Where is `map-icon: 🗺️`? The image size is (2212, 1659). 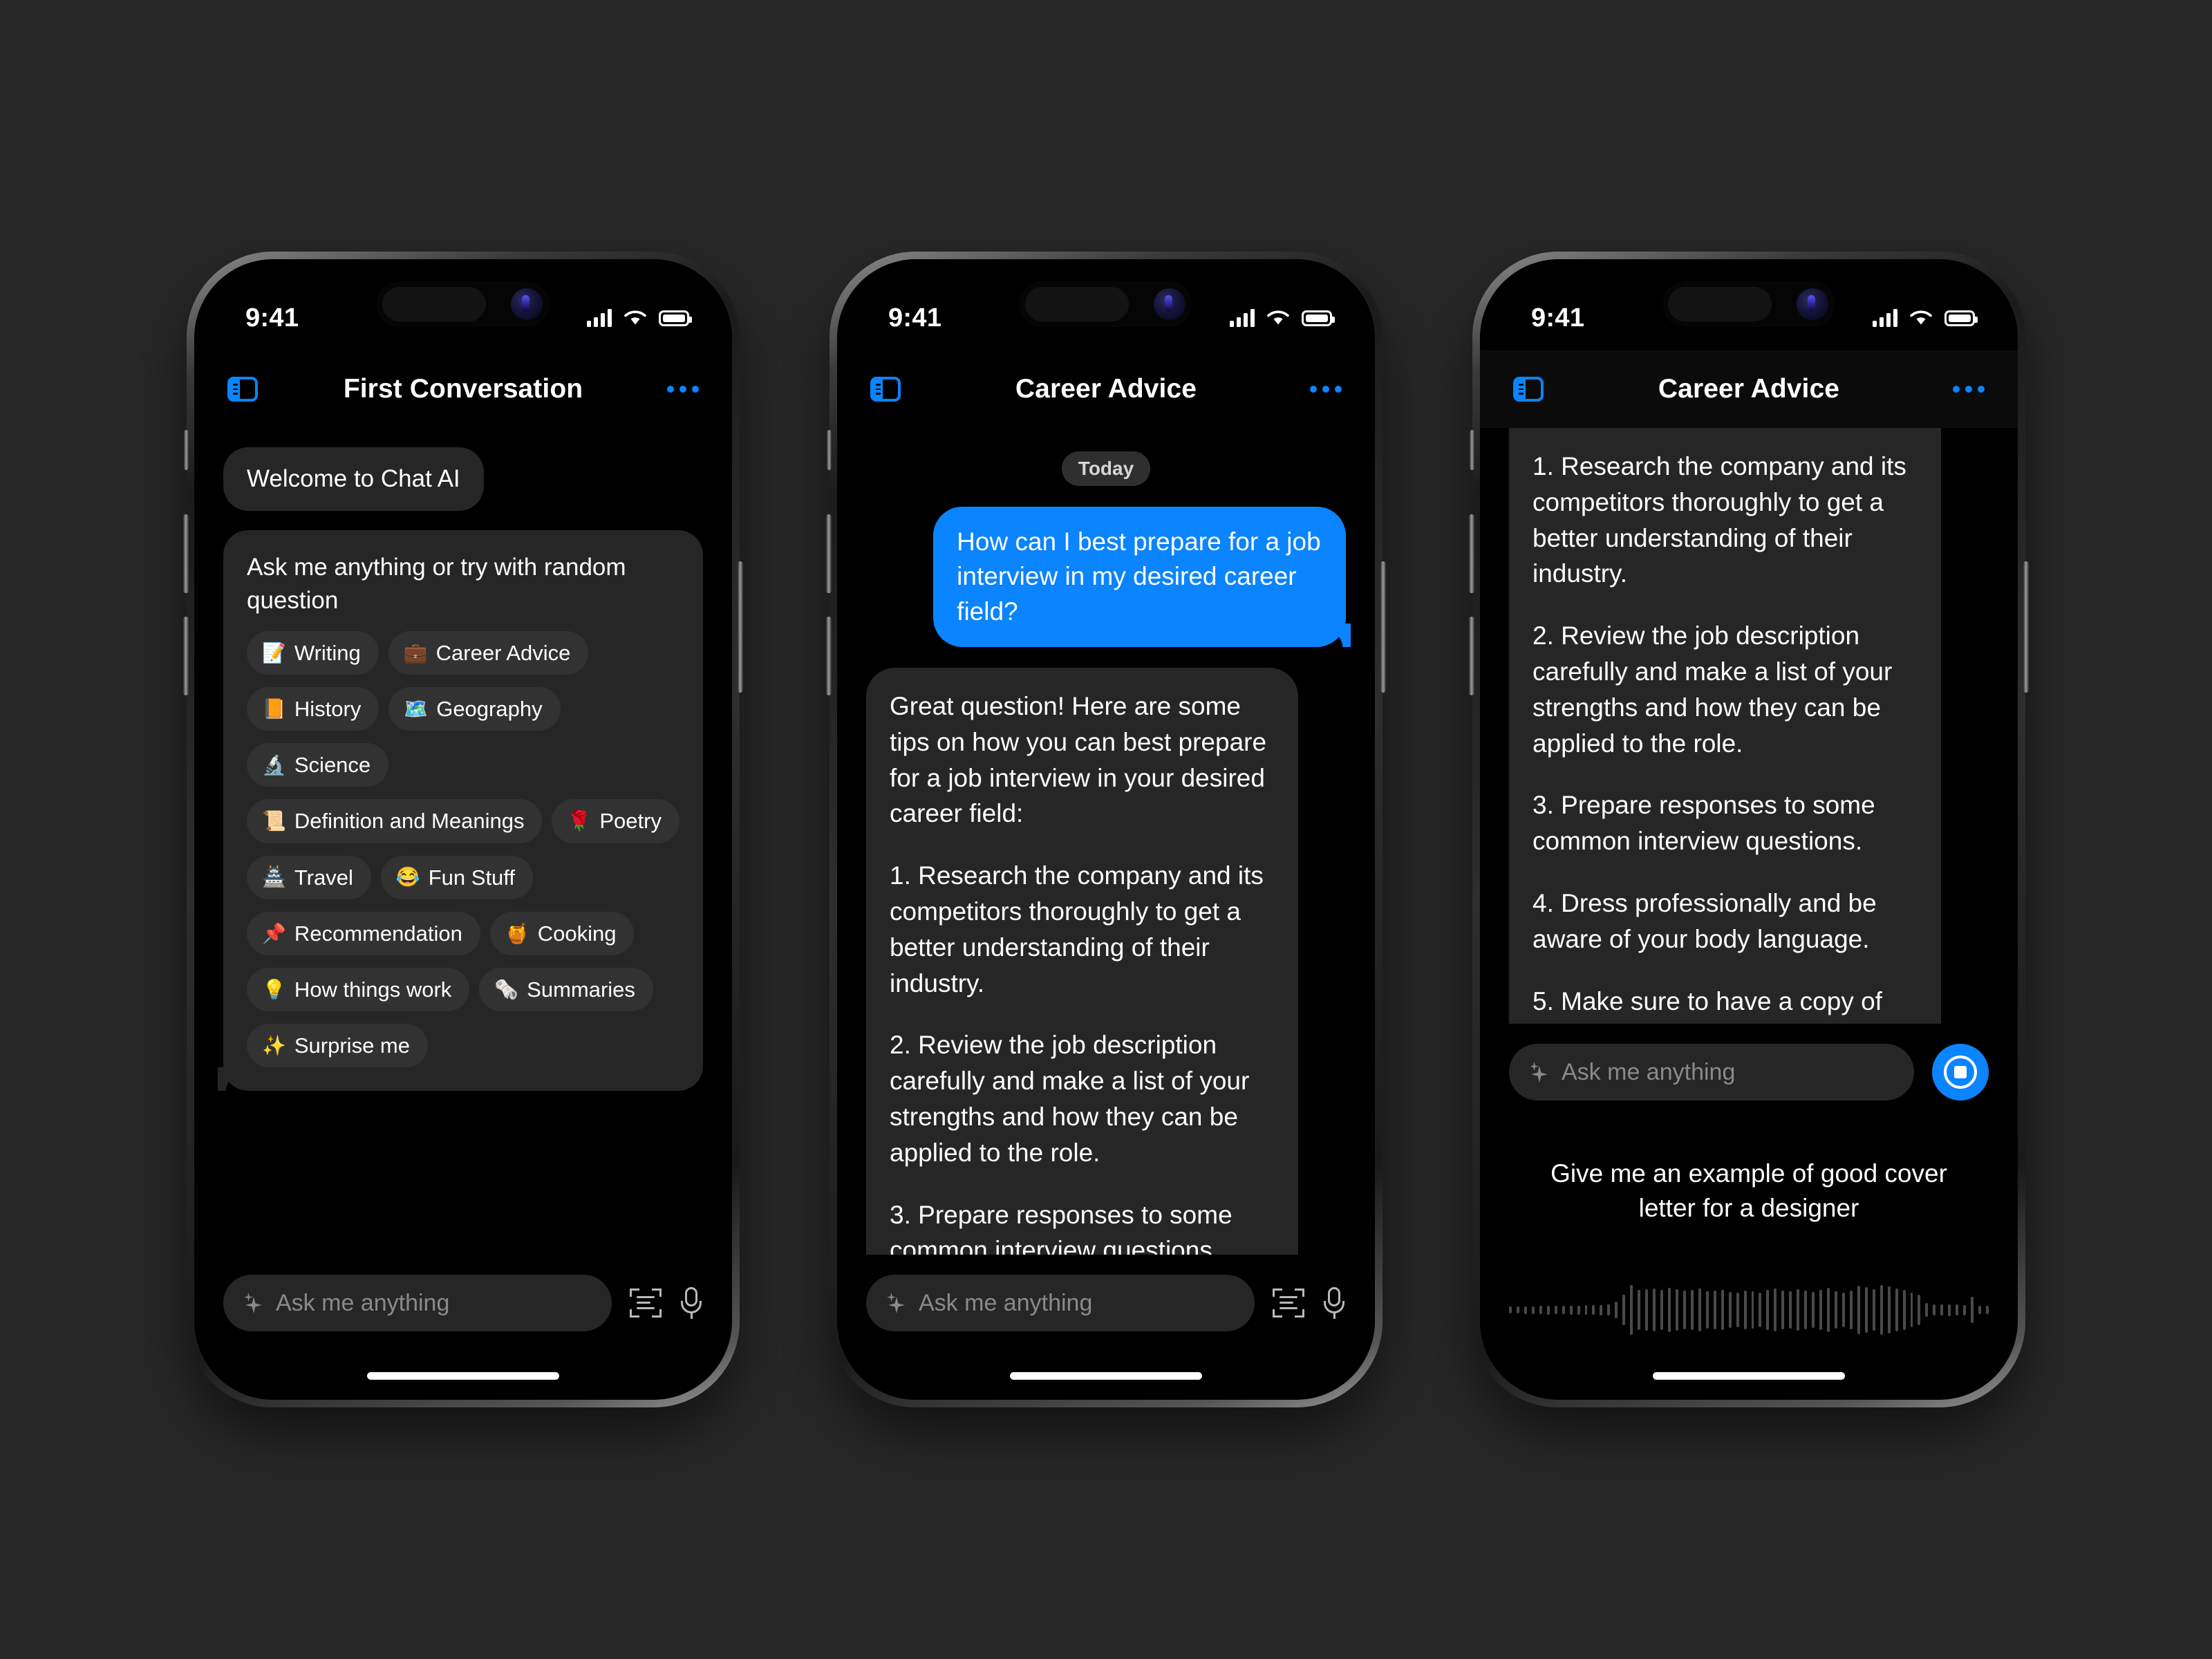
map-icon: 🗺️ is located at coordinates (417, 709).